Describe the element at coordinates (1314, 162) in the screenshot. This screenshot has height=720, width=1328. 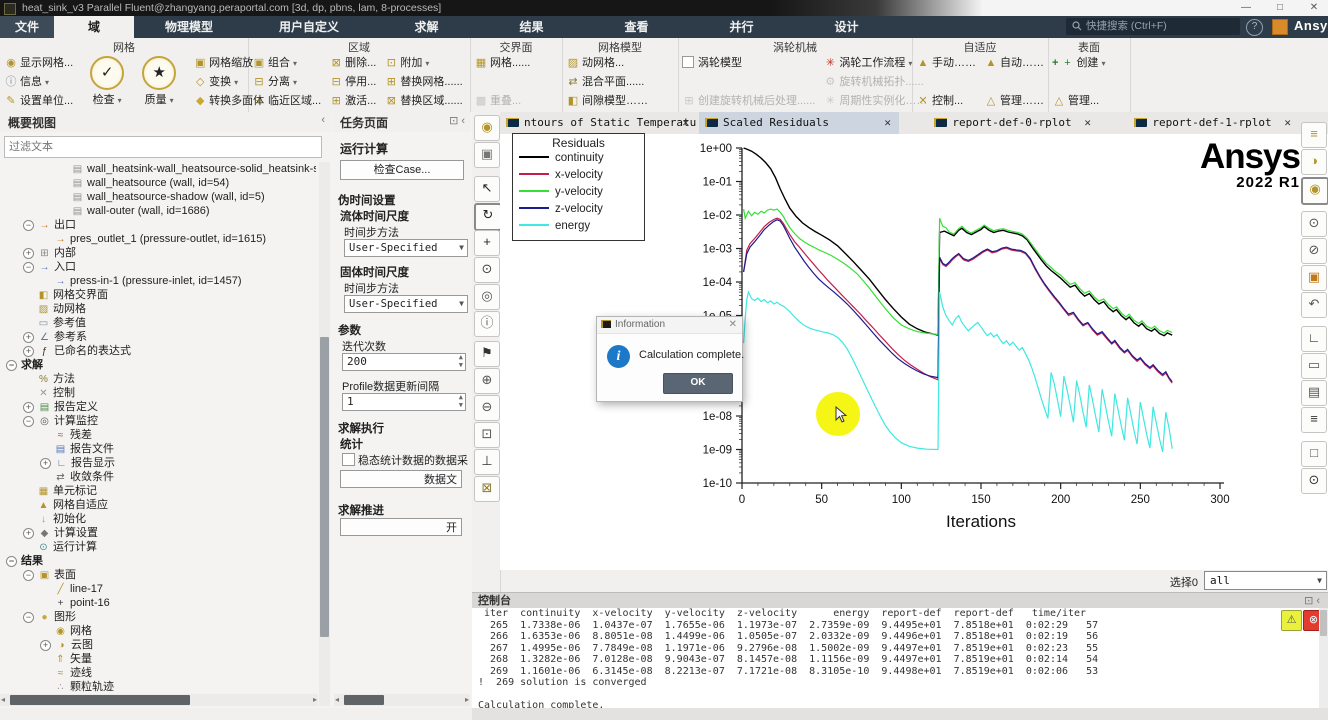
I see `clip-plane-icon: ◑` at that location.